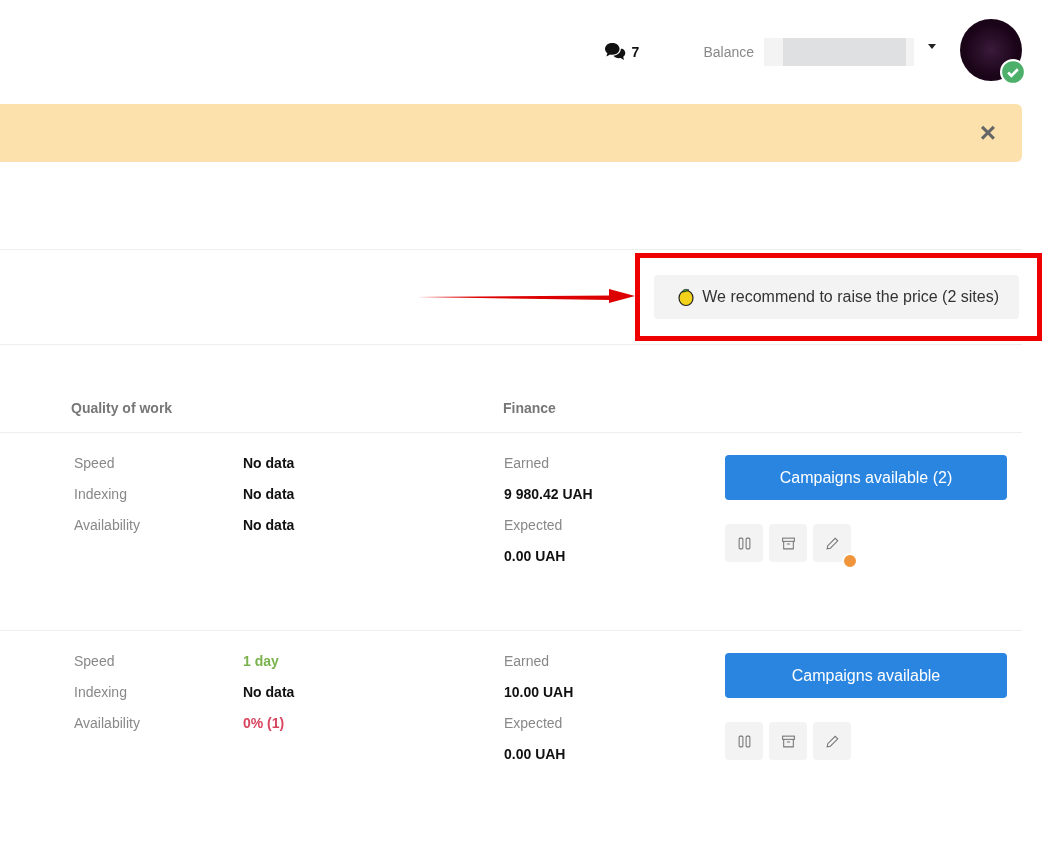 This screenshot has width=1052, height=853. Describe the element at coordinates (987, 133) in the screenshot. I see `close-button: ×` at that location.